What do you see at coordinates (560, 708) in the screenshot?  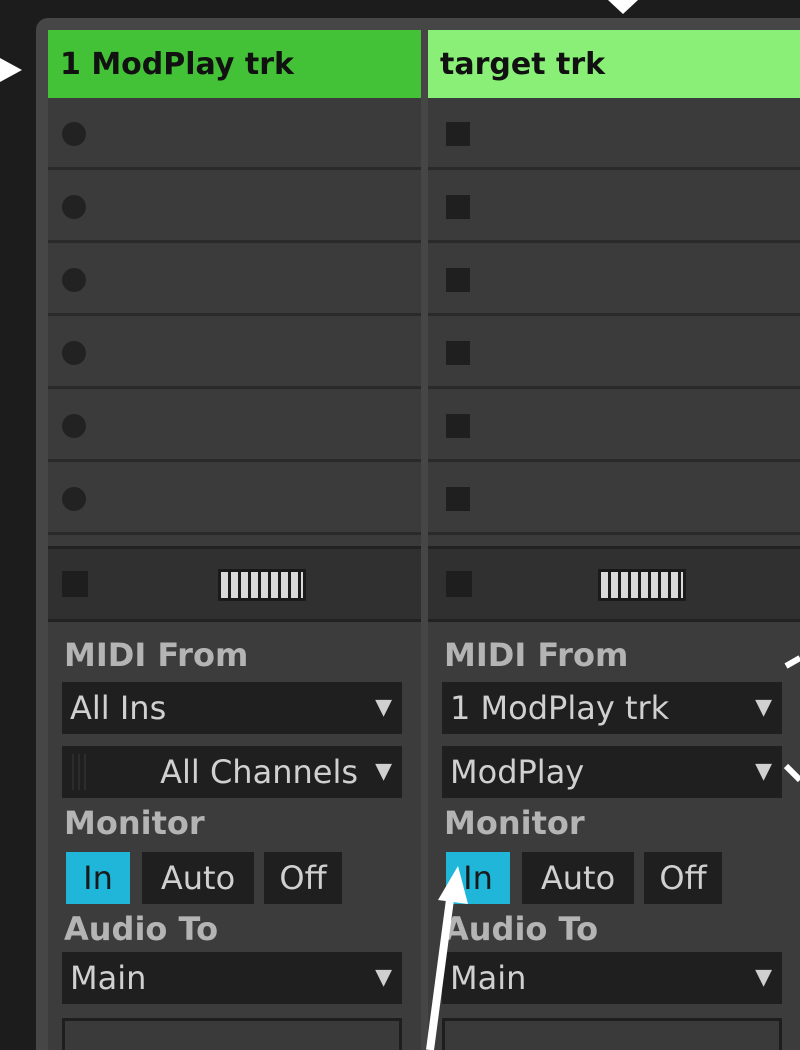 I see `midi-from-value: 1 ModPlay trk` at bounding box center [560, 708].